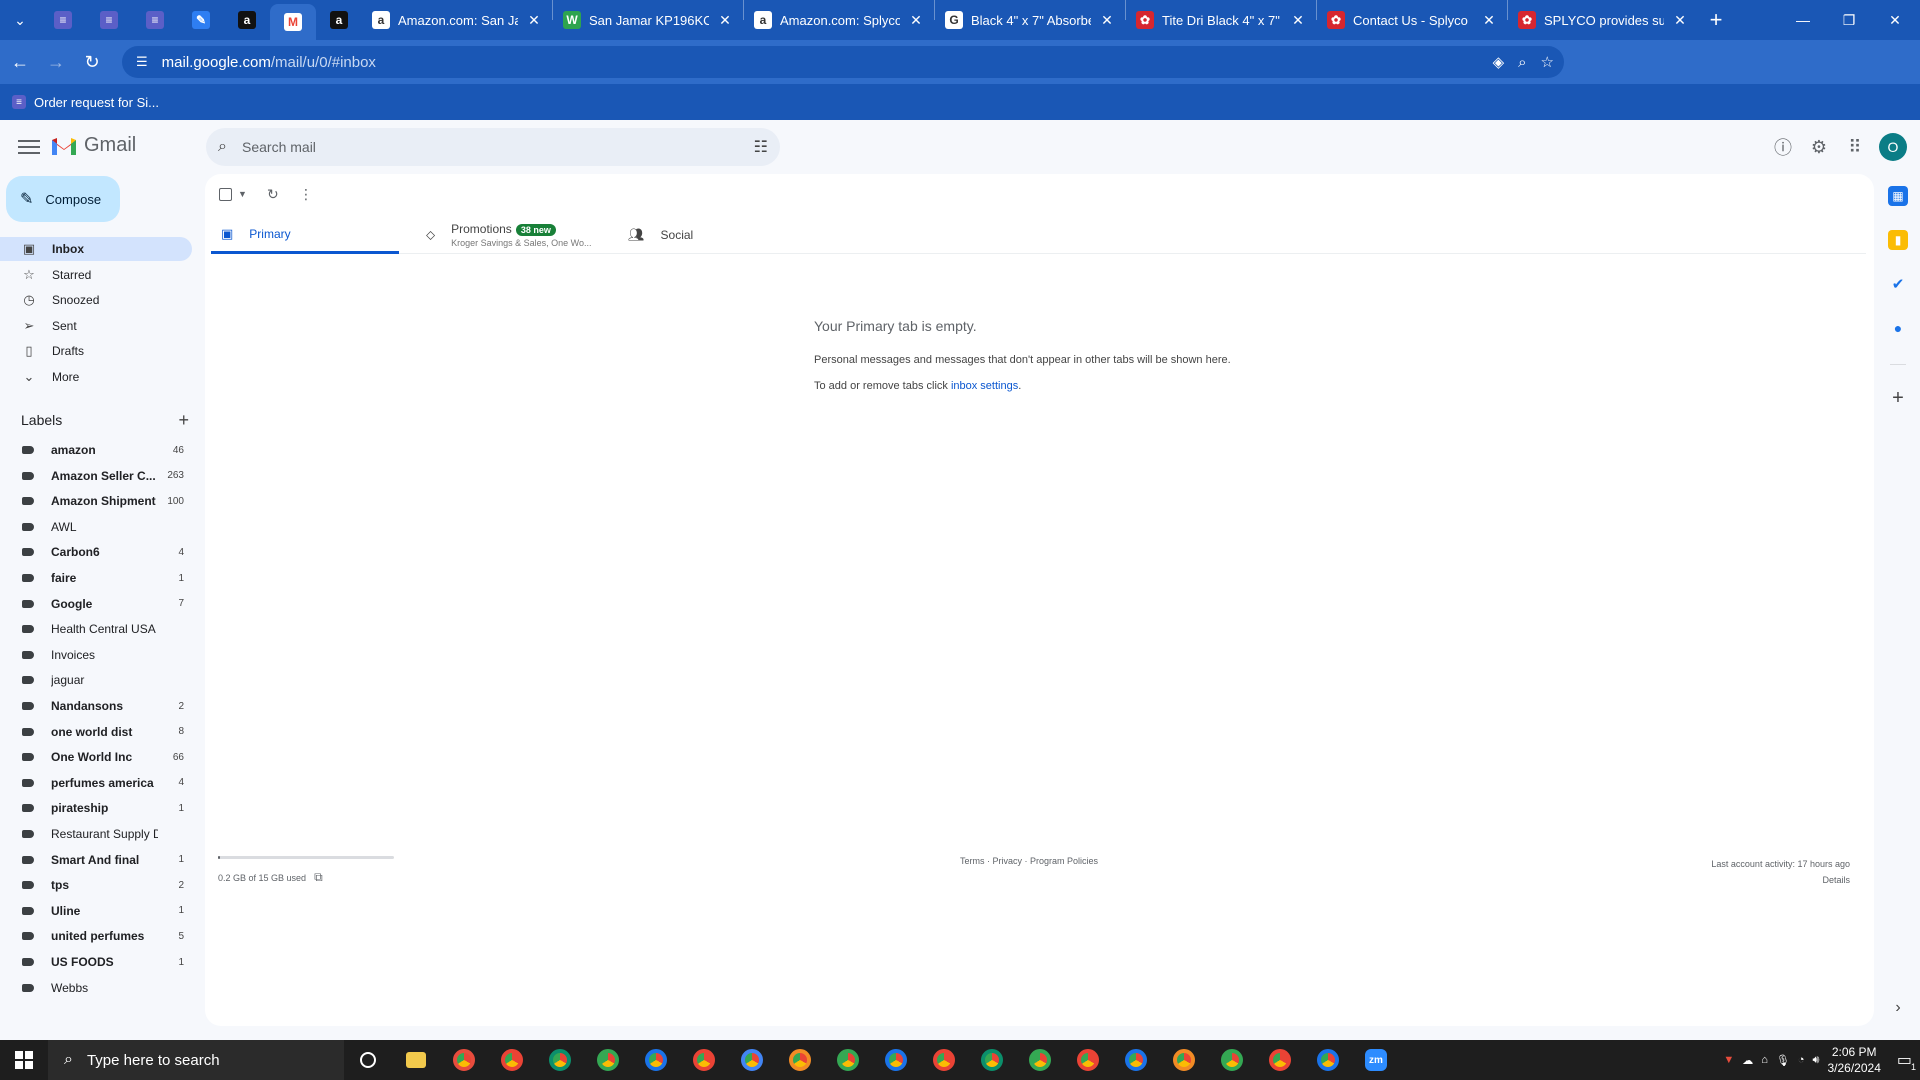 The image size is (1920, 1080). Describe the element at coordinates (103, 552) in the screenshot. I see `label-item: Carbon6 4` at that location.